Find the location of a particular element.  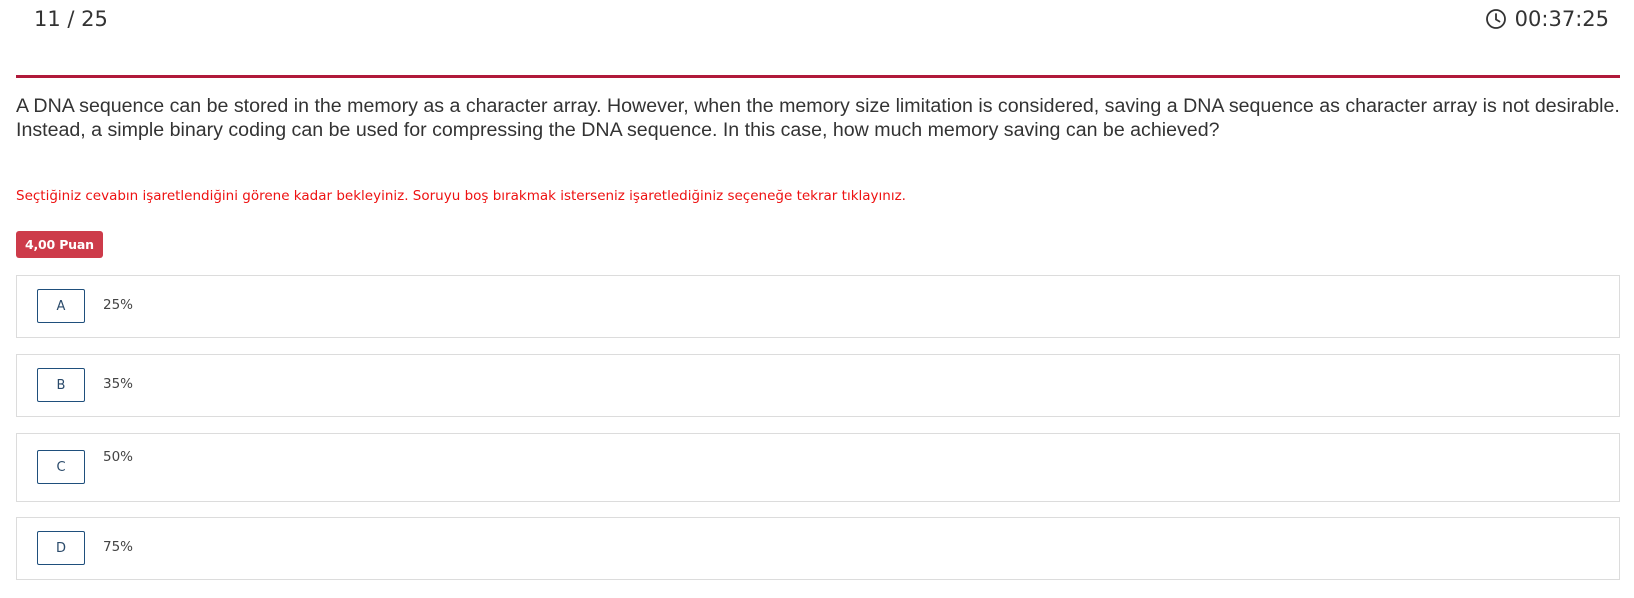

option-text-c: 50% is located at coordinates (118, 457).